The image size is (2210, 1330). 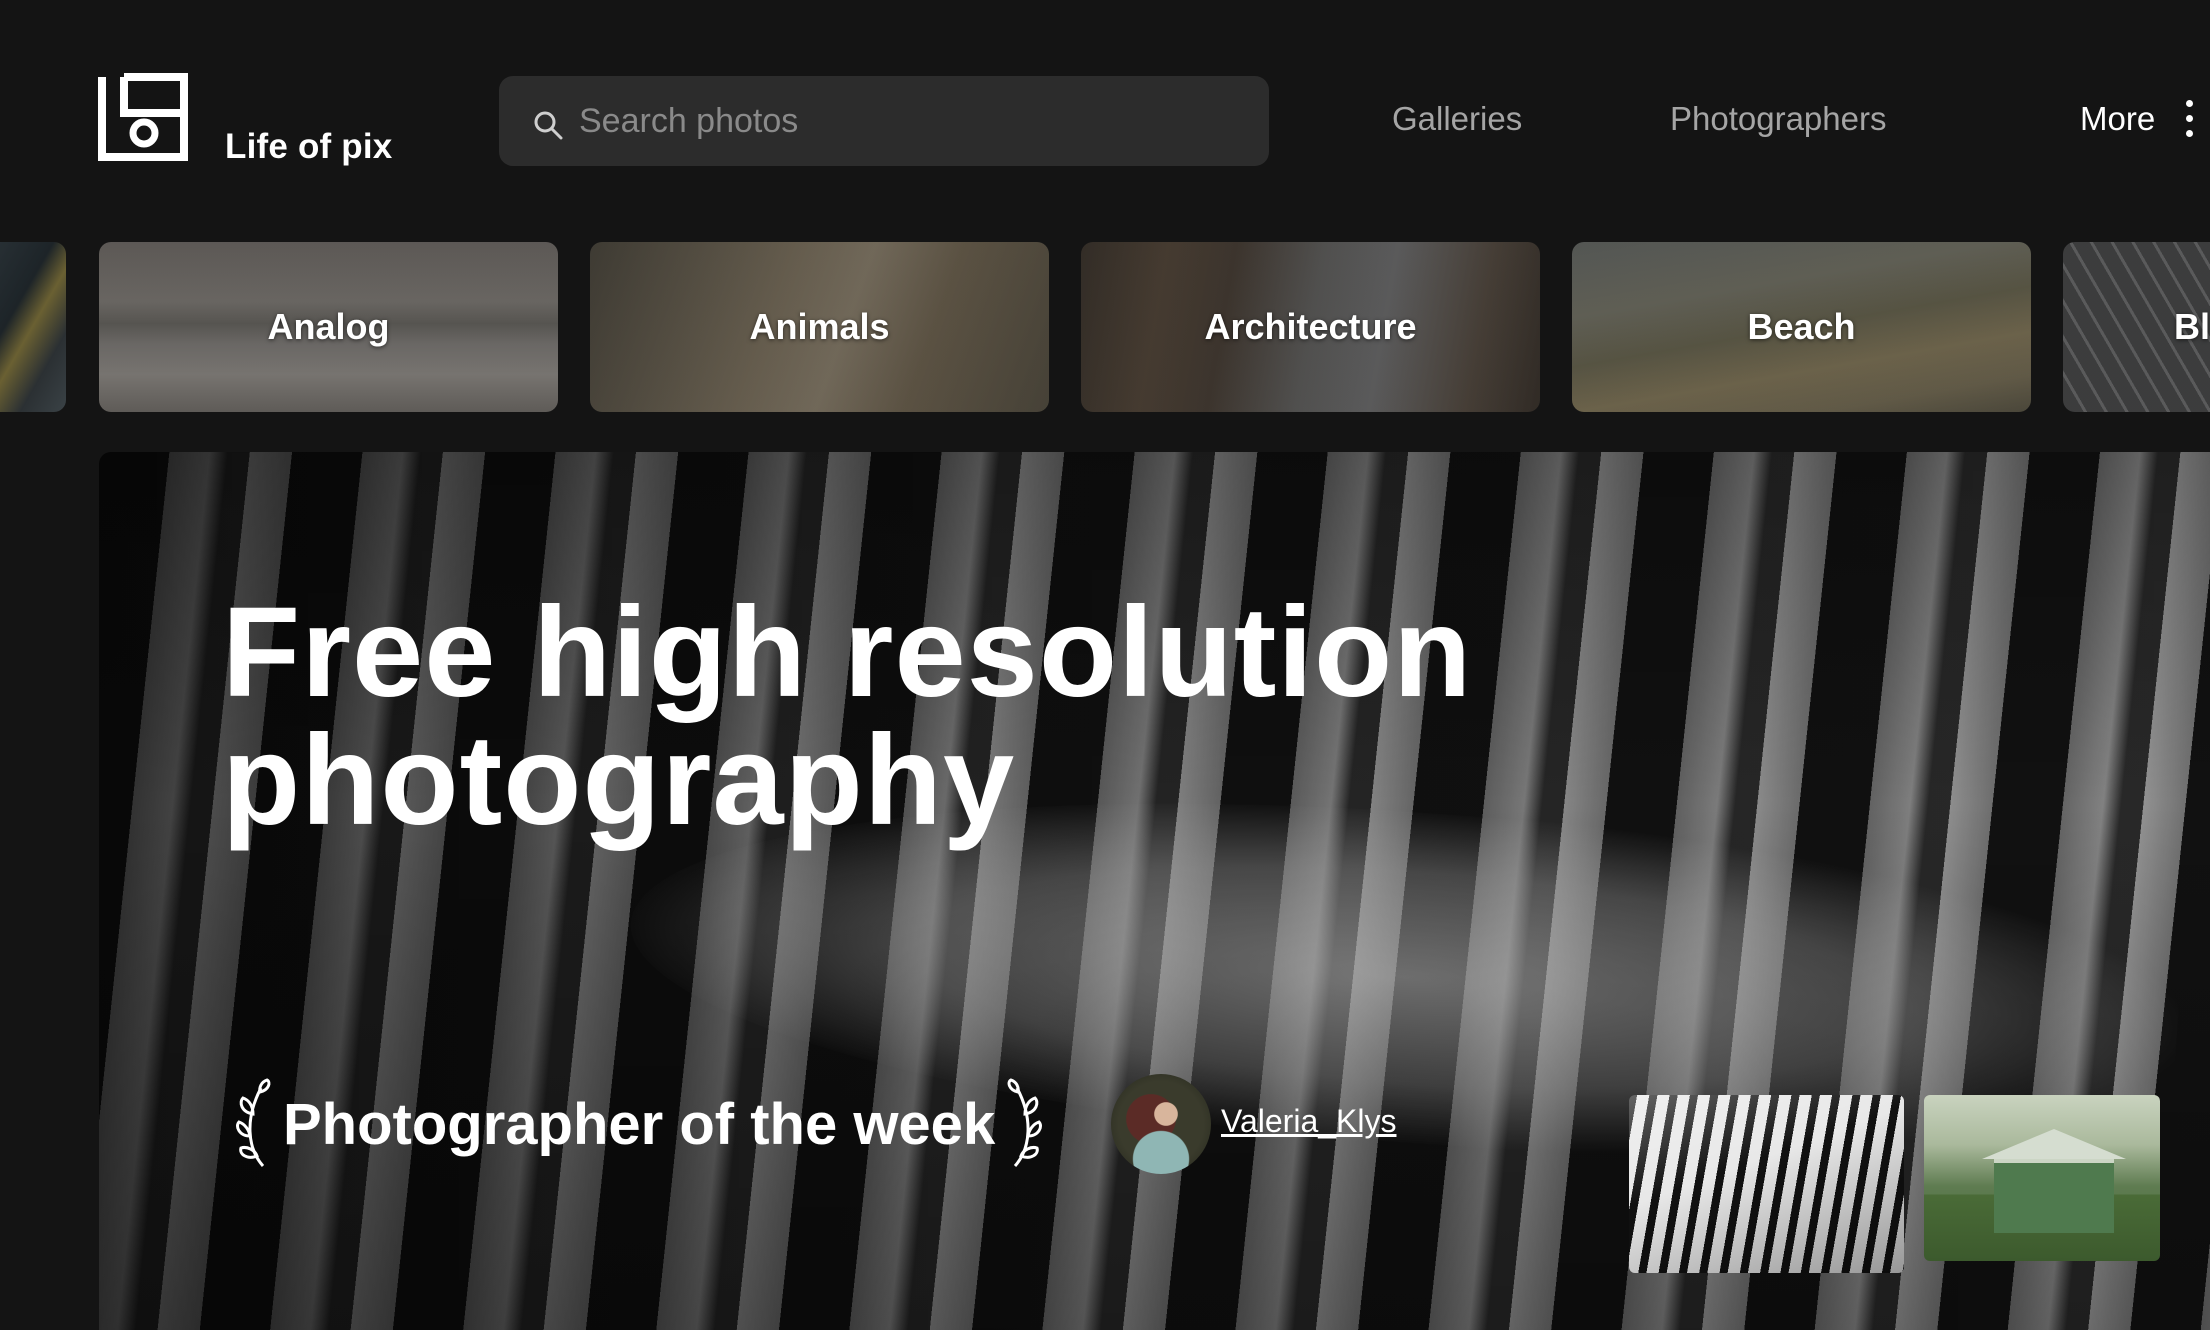 I want to click on category-card-architecture: Architecture, so click(x=1310, y=327).